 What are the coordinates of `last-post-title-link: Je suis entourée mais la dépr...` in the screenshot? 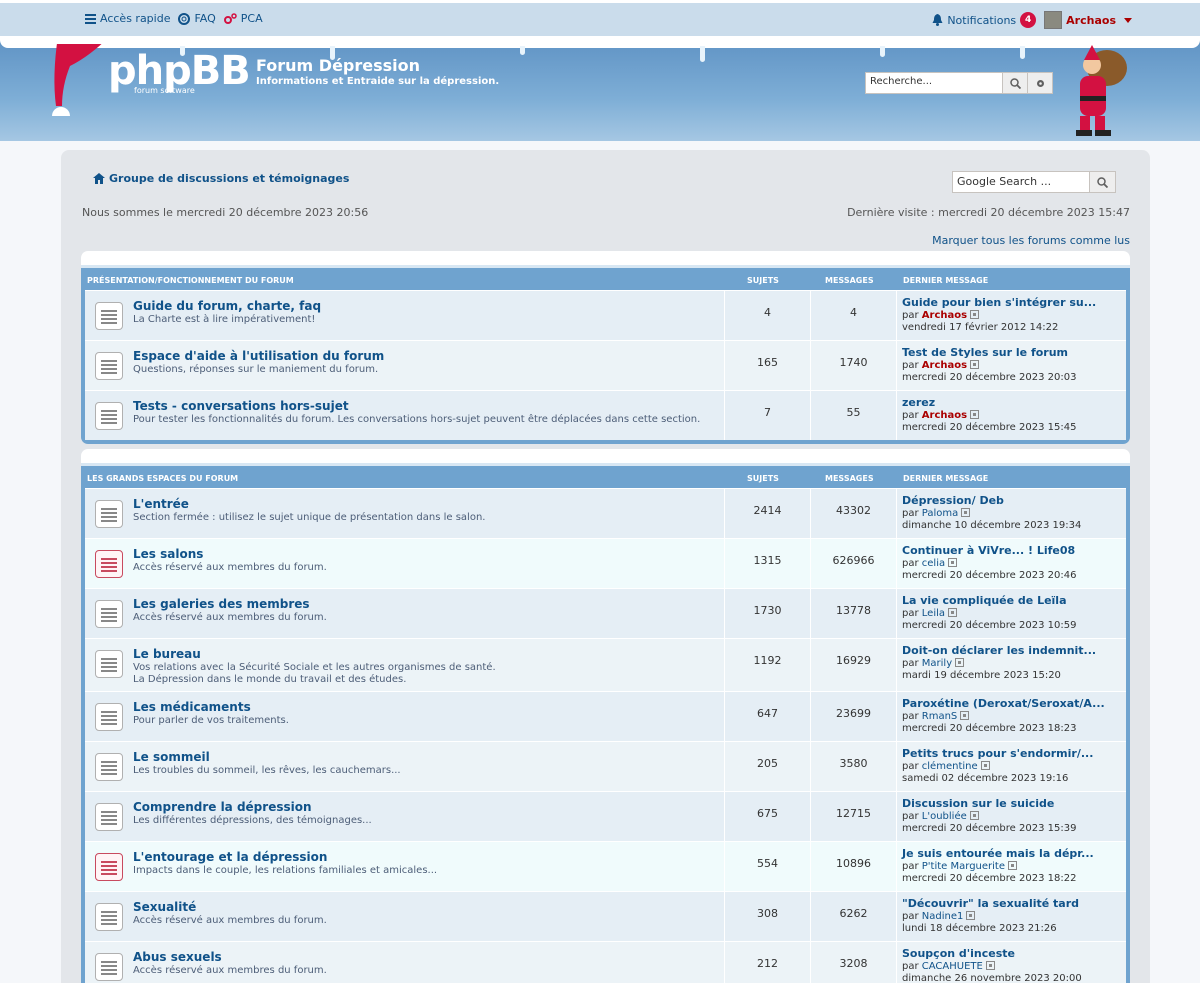 It's located at (998, 853).